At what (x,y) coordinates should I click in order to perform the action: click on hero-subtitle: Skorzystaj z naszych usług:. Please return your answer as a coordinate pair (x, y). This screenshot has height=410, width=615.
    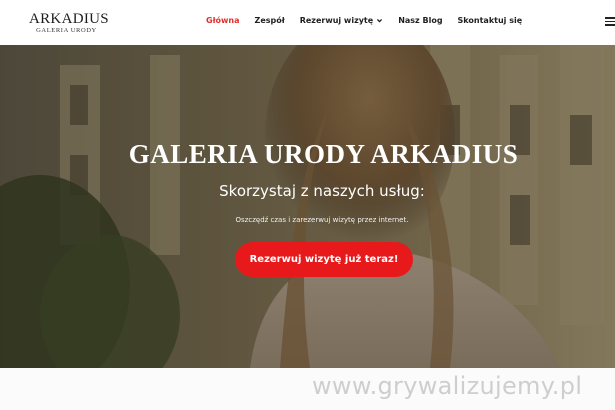
    Looking at the image, I should click on (322, 191).